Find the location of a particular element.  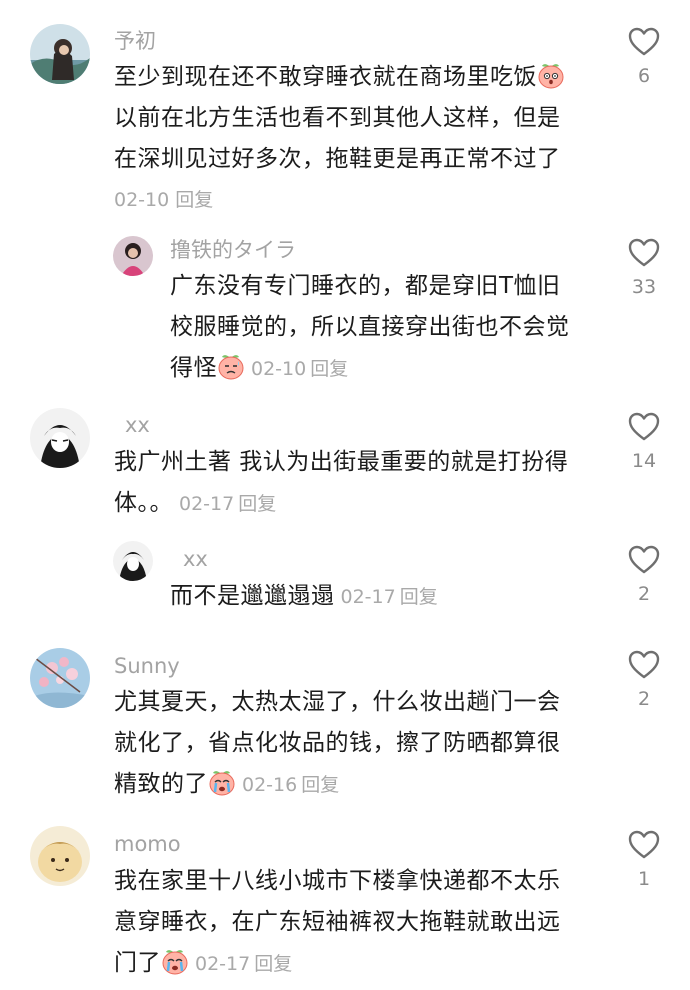

comment-text-line: 我在家里十八线小城市下楼拿快递都不太乐 is located at coordinates (337, 881).